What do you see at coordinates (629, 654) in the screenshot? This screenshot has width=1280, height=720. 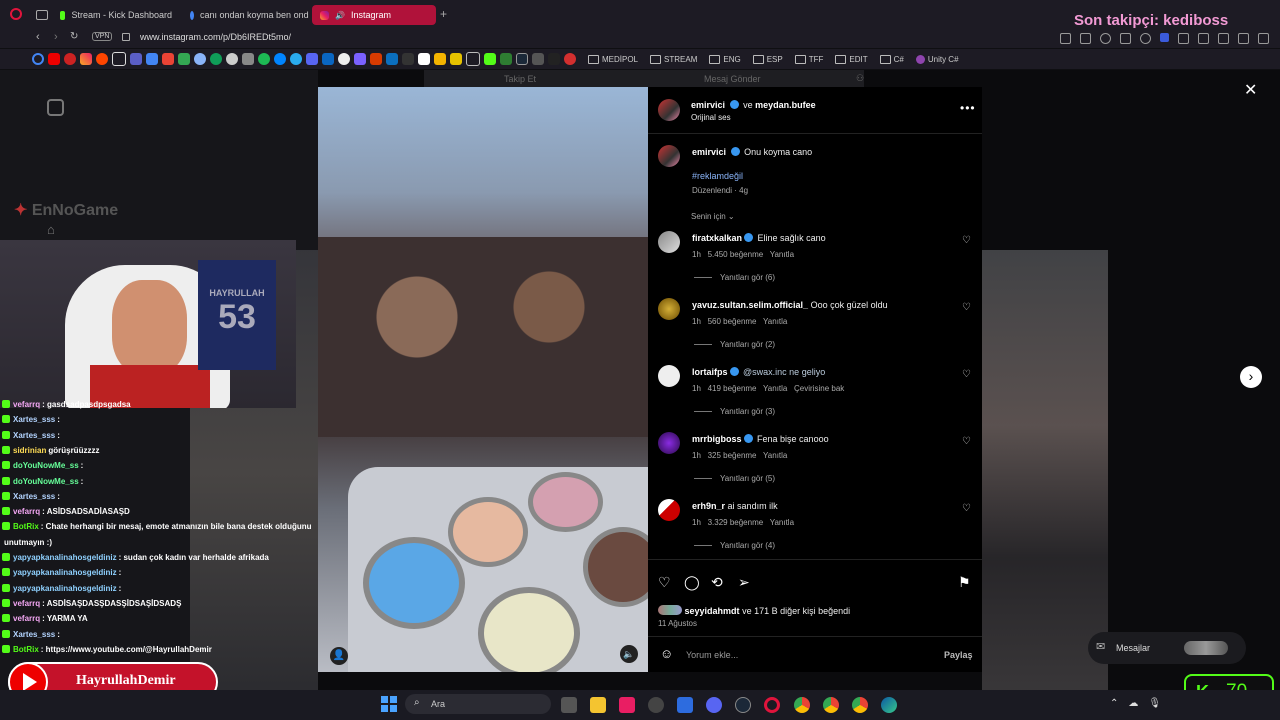 I see `mute-icon: 🔈` at bounding box center [629, 654].